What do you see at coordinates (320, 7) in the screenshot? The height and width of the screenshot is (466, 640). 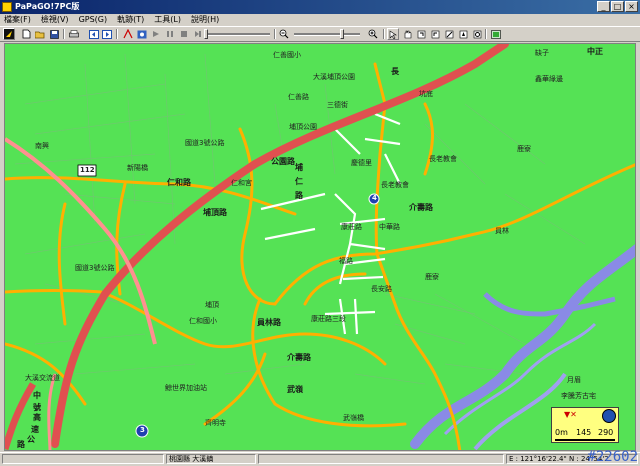 I see `title-bar: PaPaGO!7PC版 _ □ ×` at bounding box center [320, 7].